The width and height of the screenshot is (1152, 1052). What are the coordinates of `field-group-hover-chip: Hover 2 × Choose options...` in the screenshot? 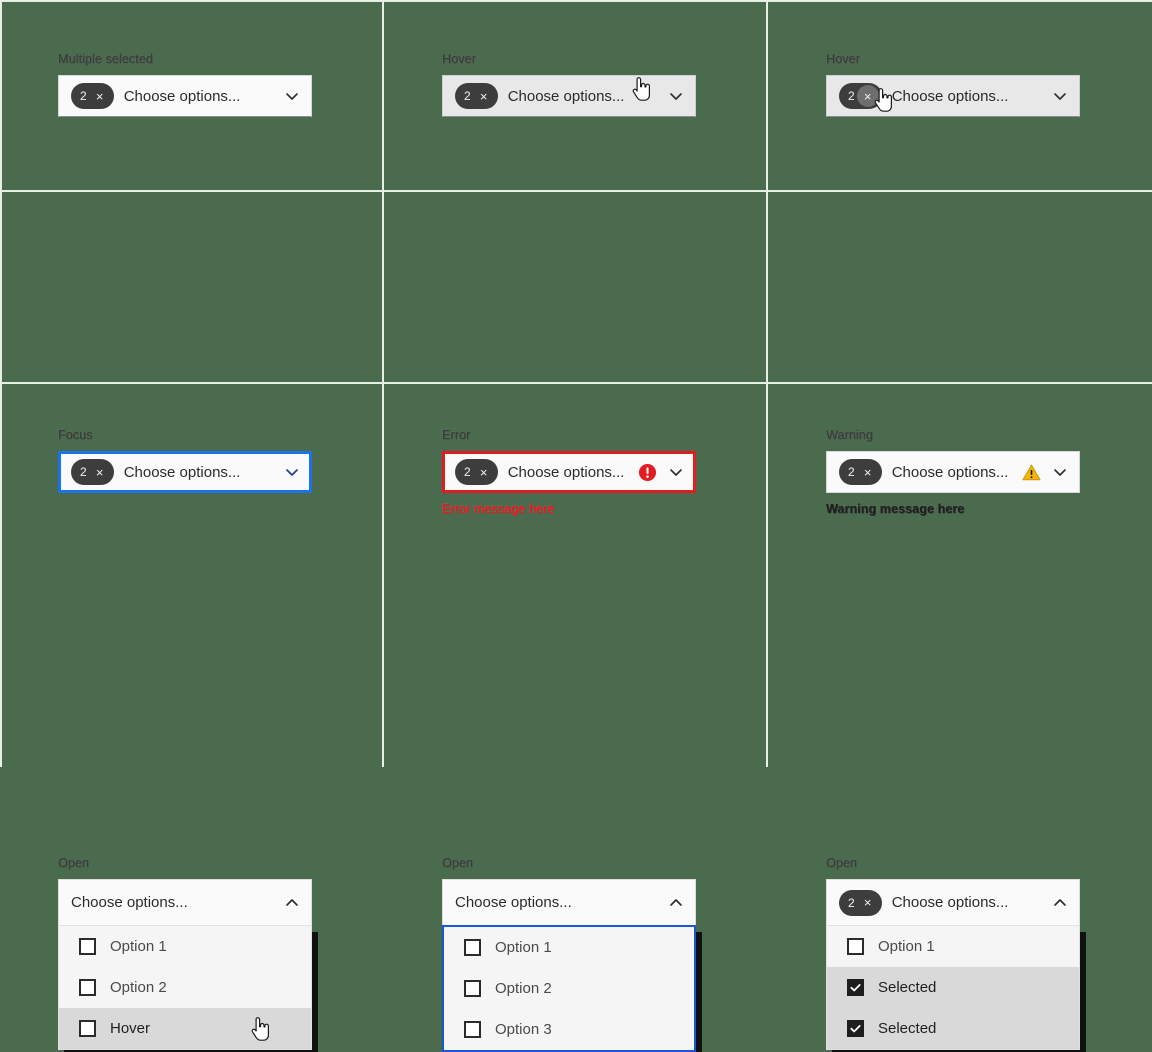 It's located at (953, 84).